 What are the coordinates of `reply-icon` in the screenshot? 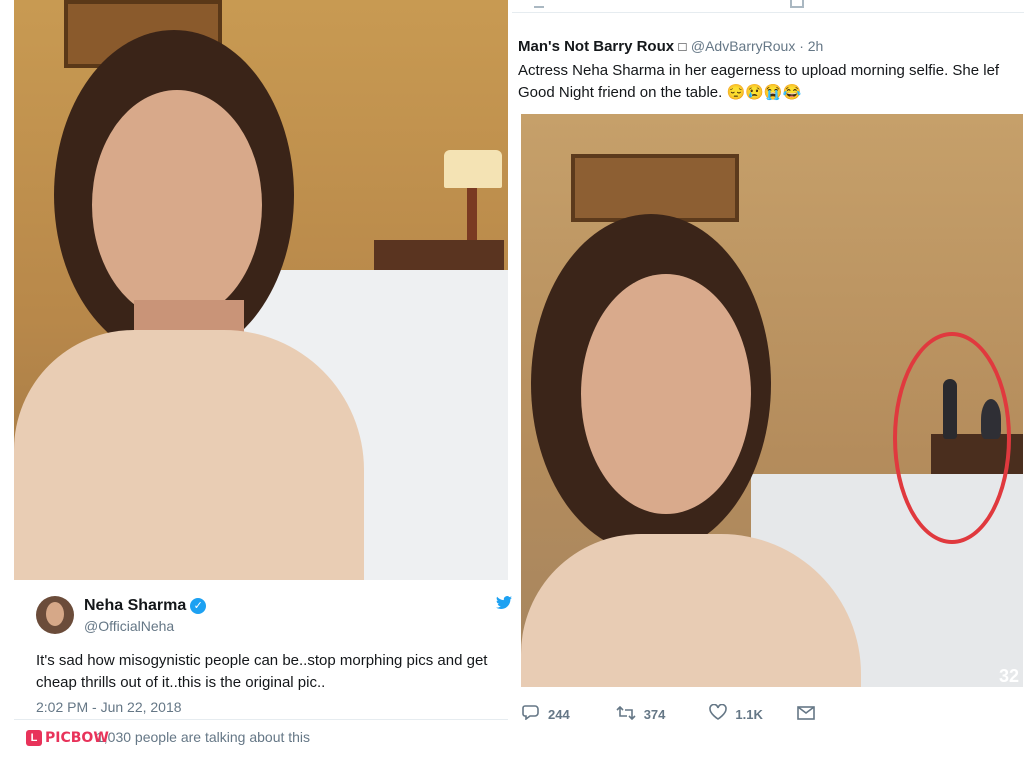 It's located at (531, 714).